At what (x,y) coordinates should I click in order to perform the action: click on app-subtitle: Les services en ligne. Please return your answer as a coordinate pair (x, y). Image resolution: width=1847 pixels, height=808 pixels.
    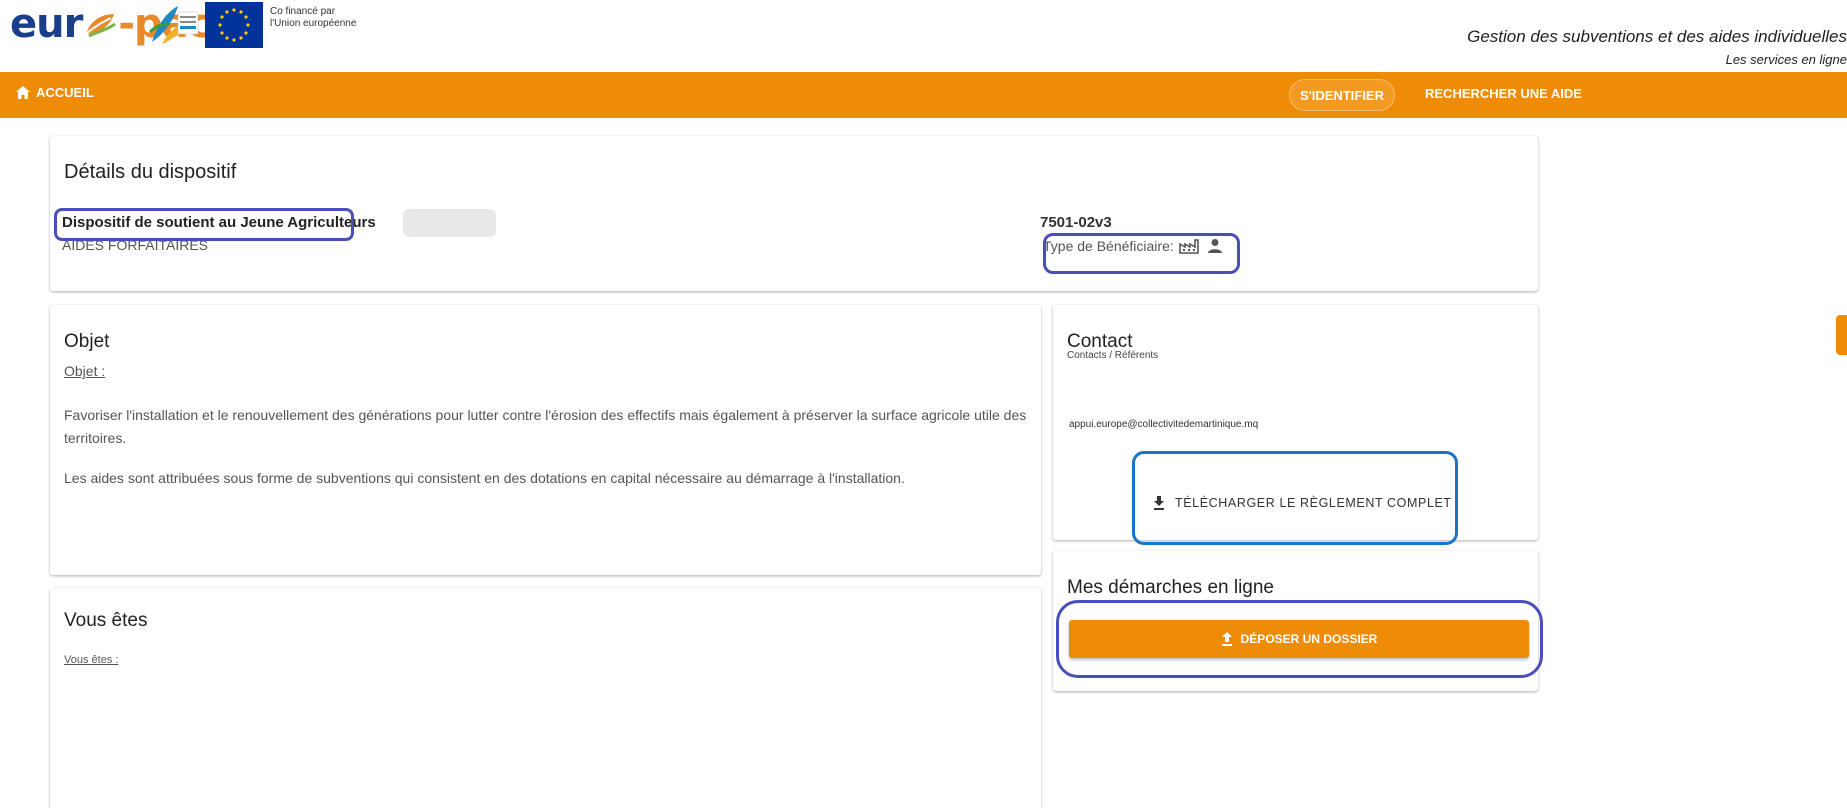
    Looking at the image, I should click on (1786, 59).